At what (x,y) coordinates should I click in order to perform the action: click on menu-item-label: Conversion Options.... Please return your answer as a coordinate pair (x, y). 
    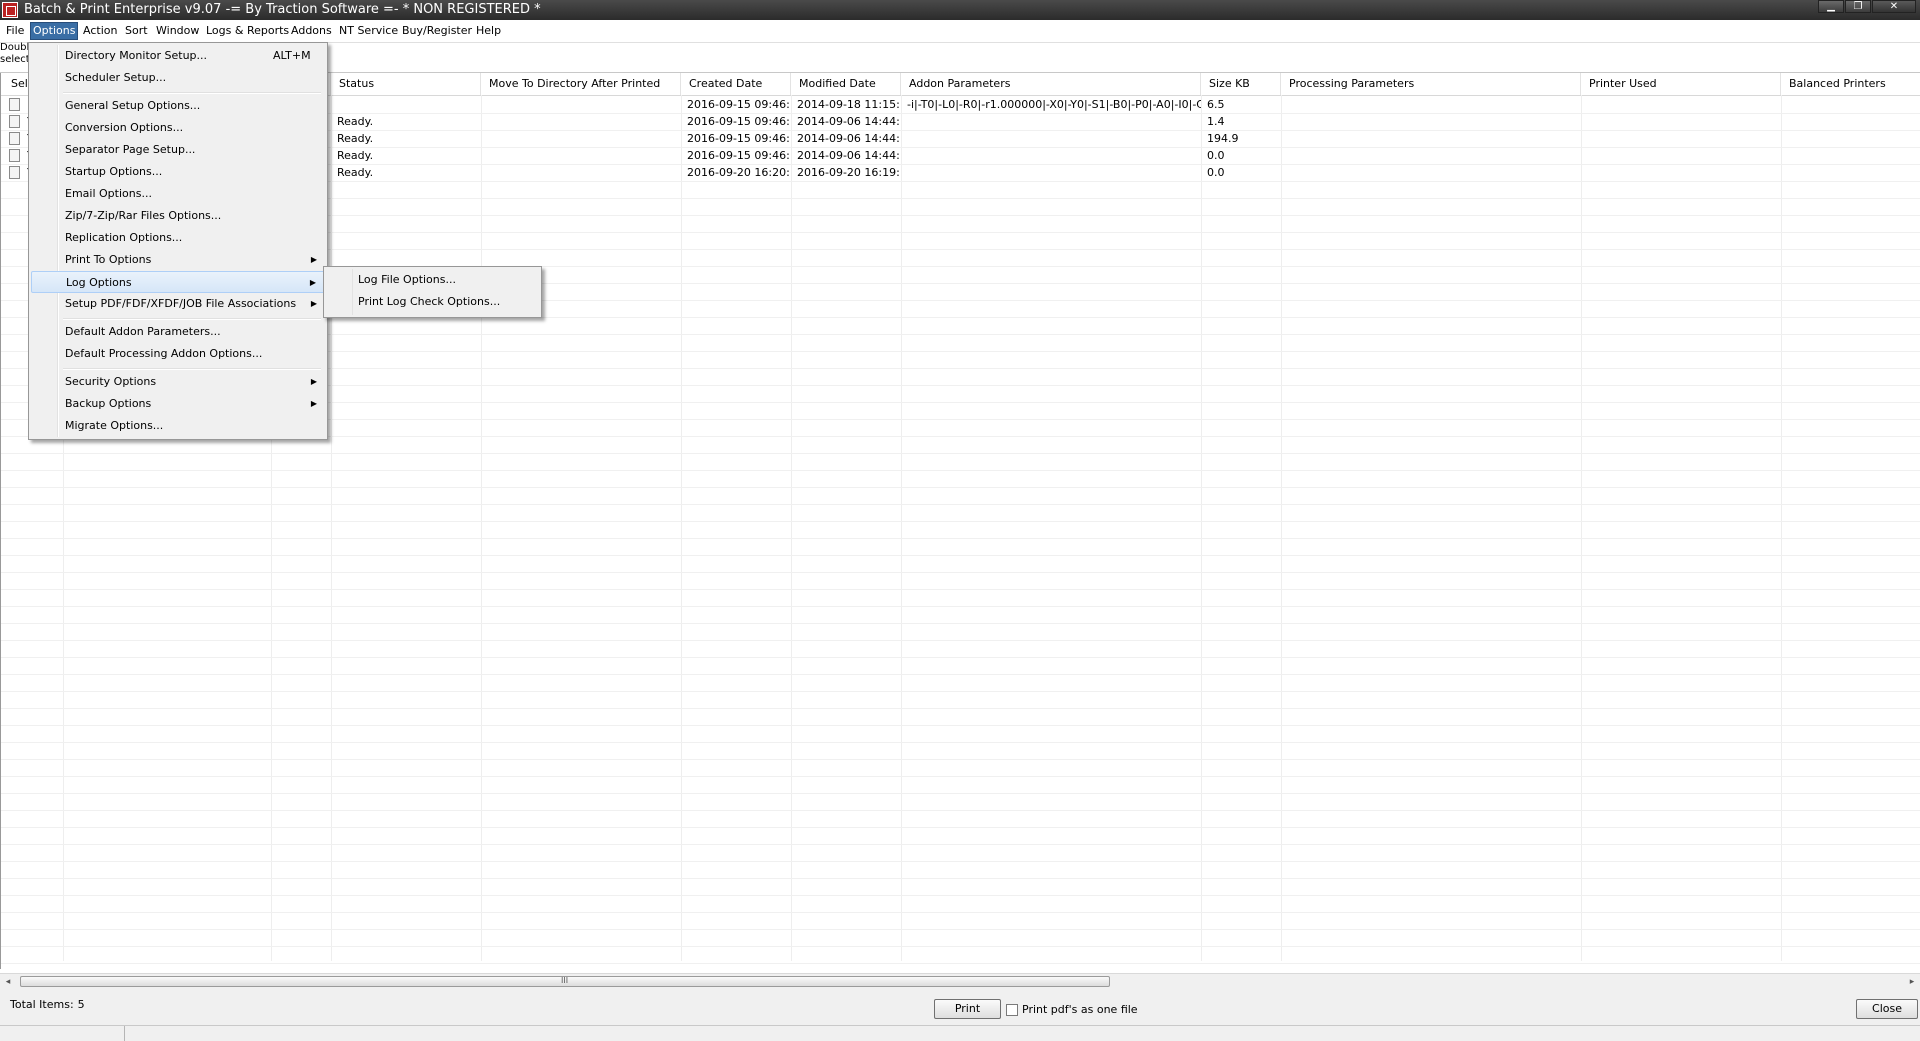
    Looking at the image, I should click on (124, 127).